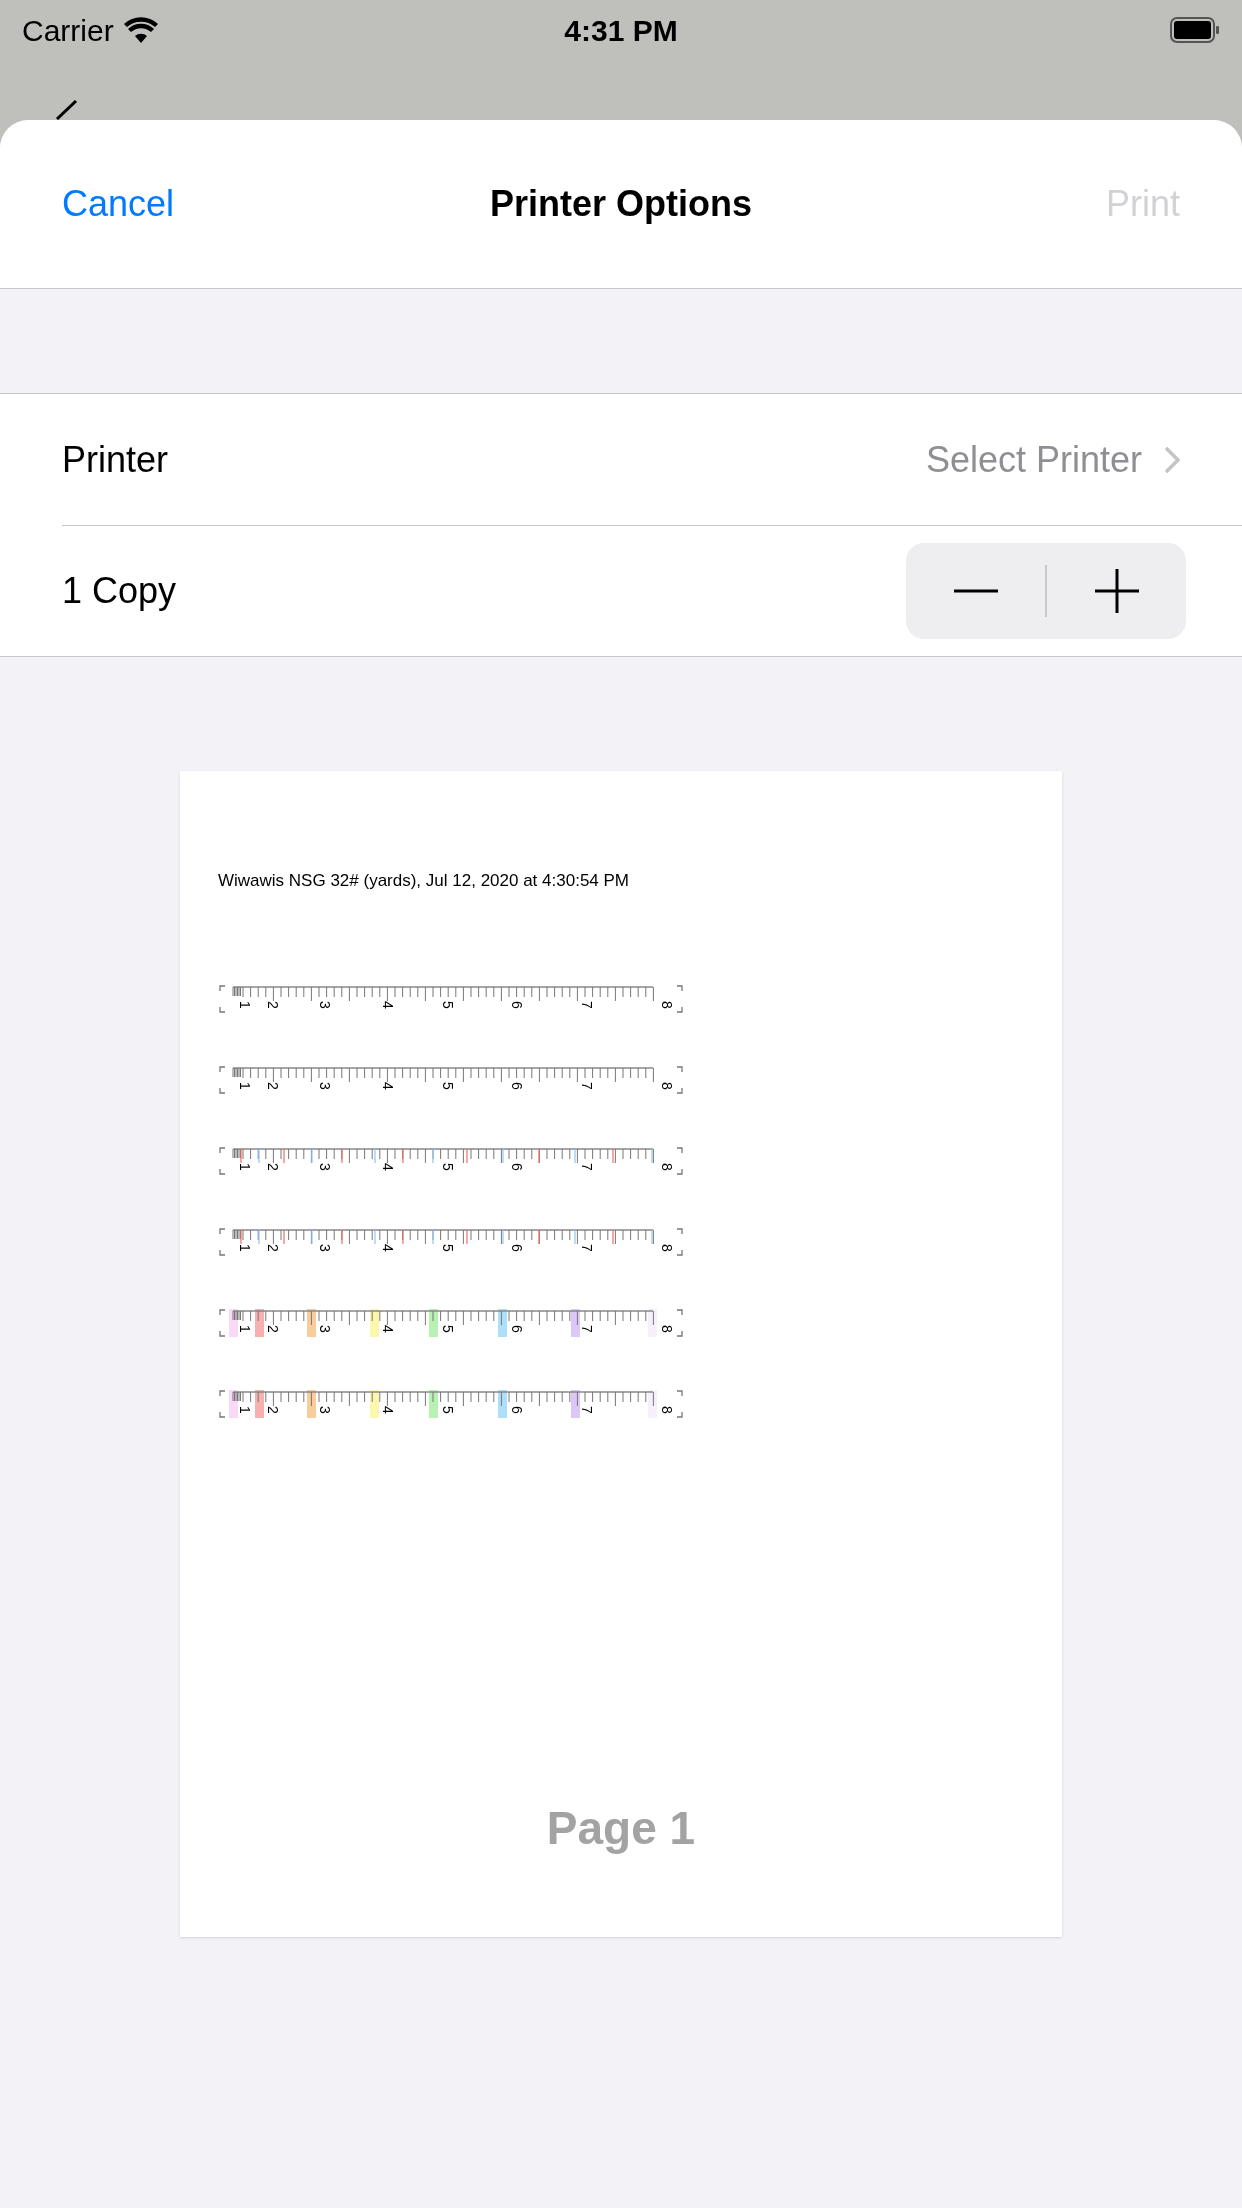  I want to click on wifi-icon, so click(140, 30).